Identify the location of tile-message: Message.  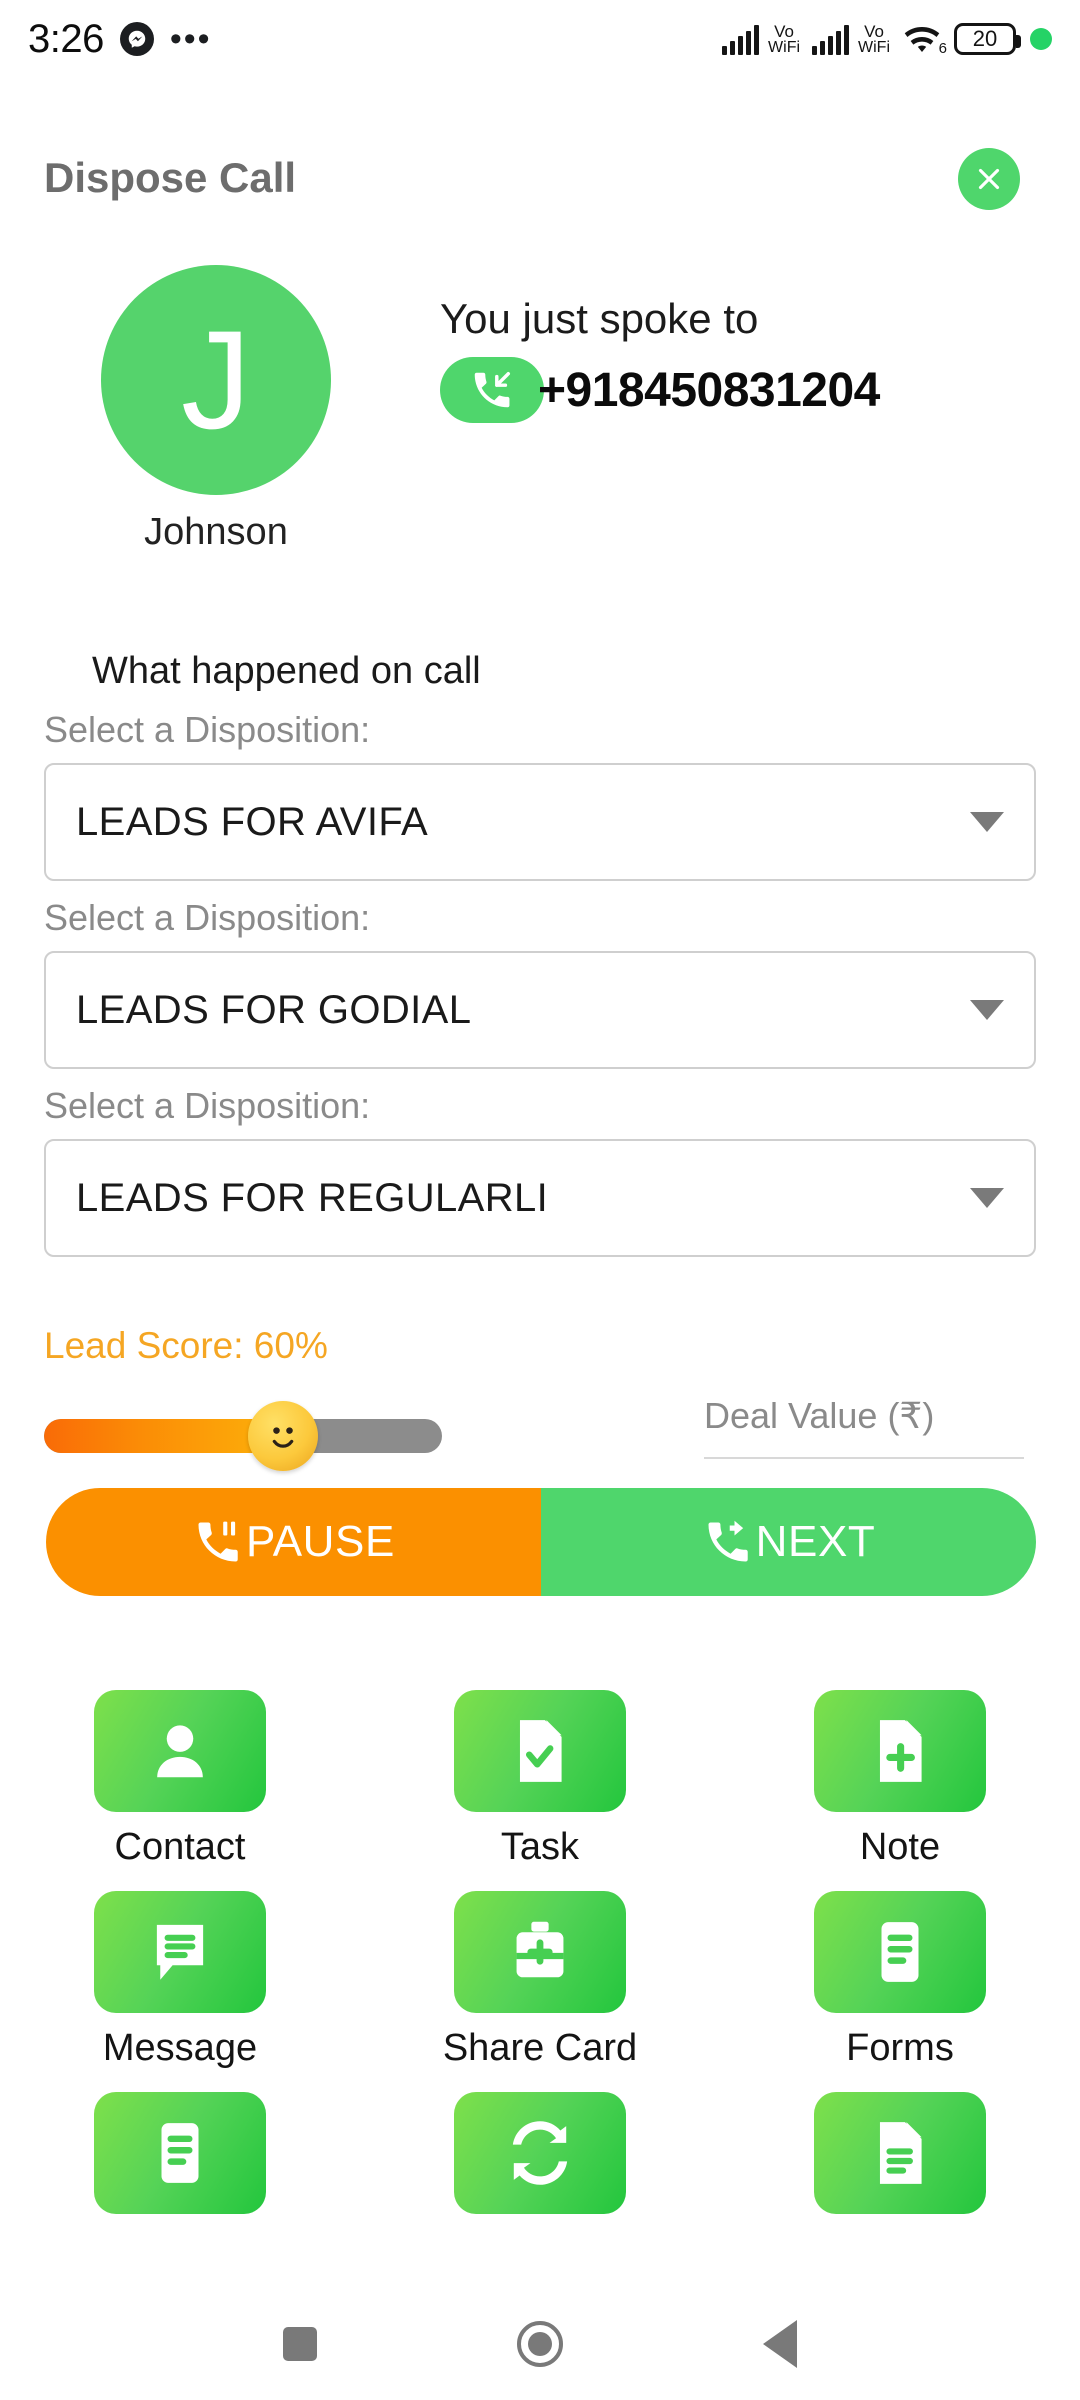
(180, 1980).